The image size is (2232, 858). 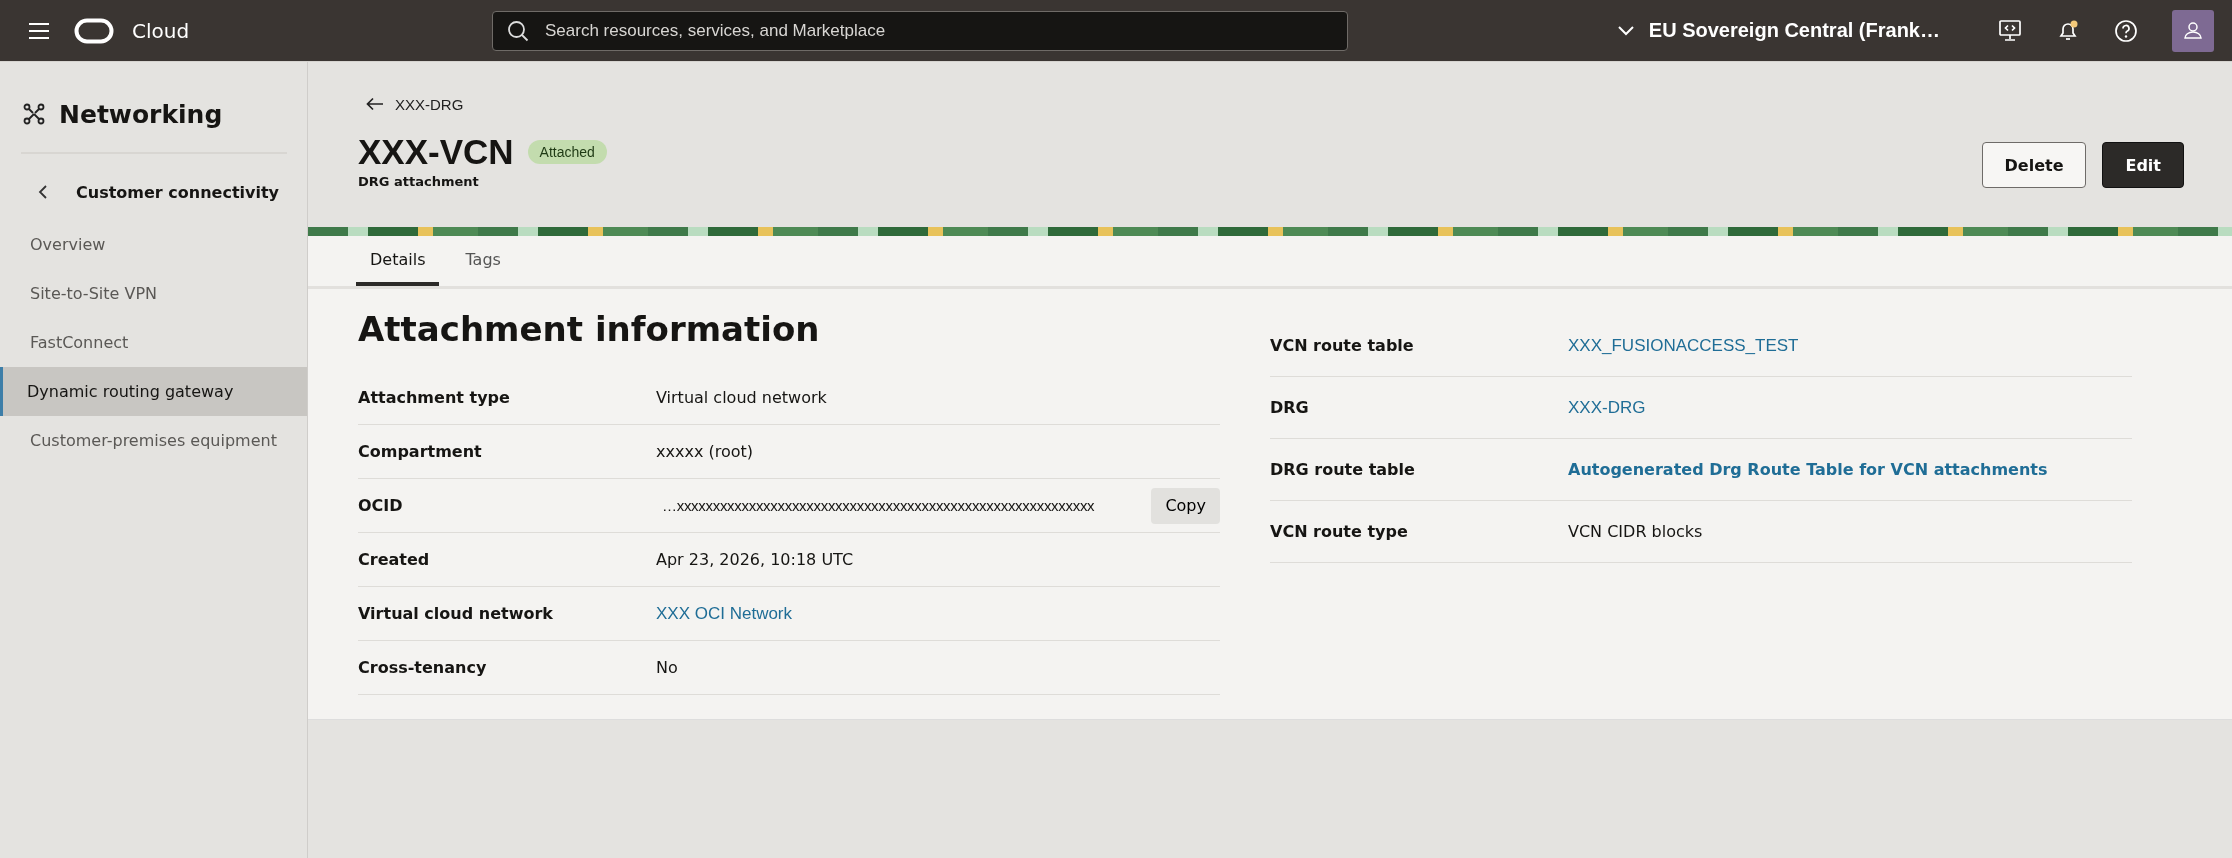 What do you see at coordinates (394, 559) in the screenshot?
I see `field-label: Created` at bounding box center [394, 559].